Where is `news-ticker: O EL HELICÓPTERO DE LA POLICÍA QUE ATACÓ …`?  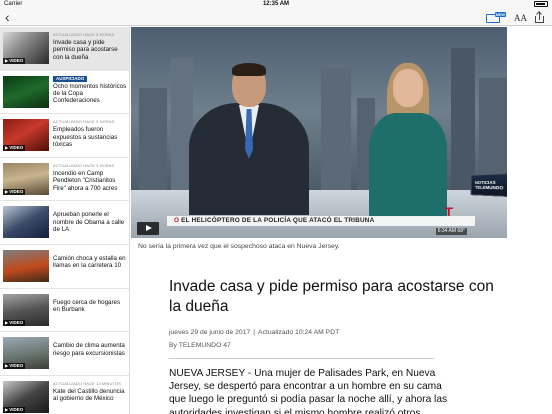
news-ticker: O EL HELICÓPTERO DE LA POLICÍA QUE ATACÓ … is located at coordinates (321, 221).